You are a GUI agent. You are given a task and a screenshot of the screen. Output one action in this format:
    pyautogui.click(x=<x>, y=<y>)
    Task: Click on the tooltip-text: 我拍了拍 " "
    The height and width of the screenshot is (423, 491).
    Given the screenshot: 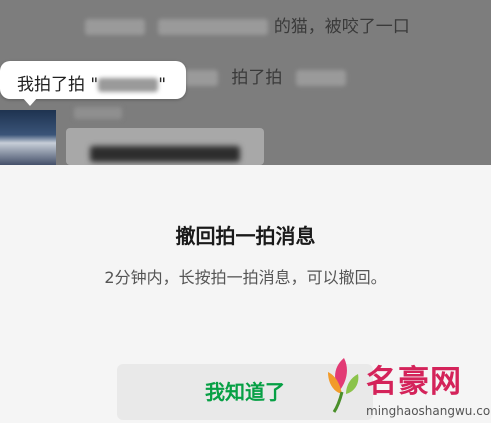 What is the action you would take?
    pyautogui.click(x=91, y=82)
    